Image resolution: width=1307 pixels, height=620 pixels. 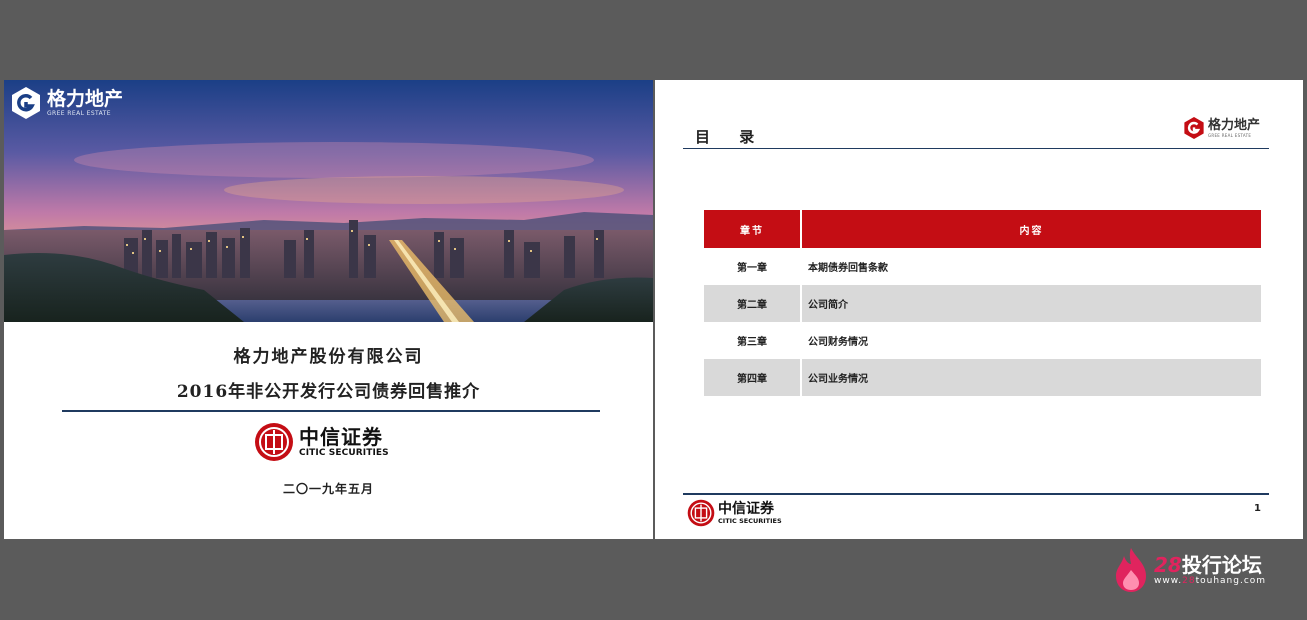 I want to click on toc-chapter: 第四章, so click(x=753, y=377).